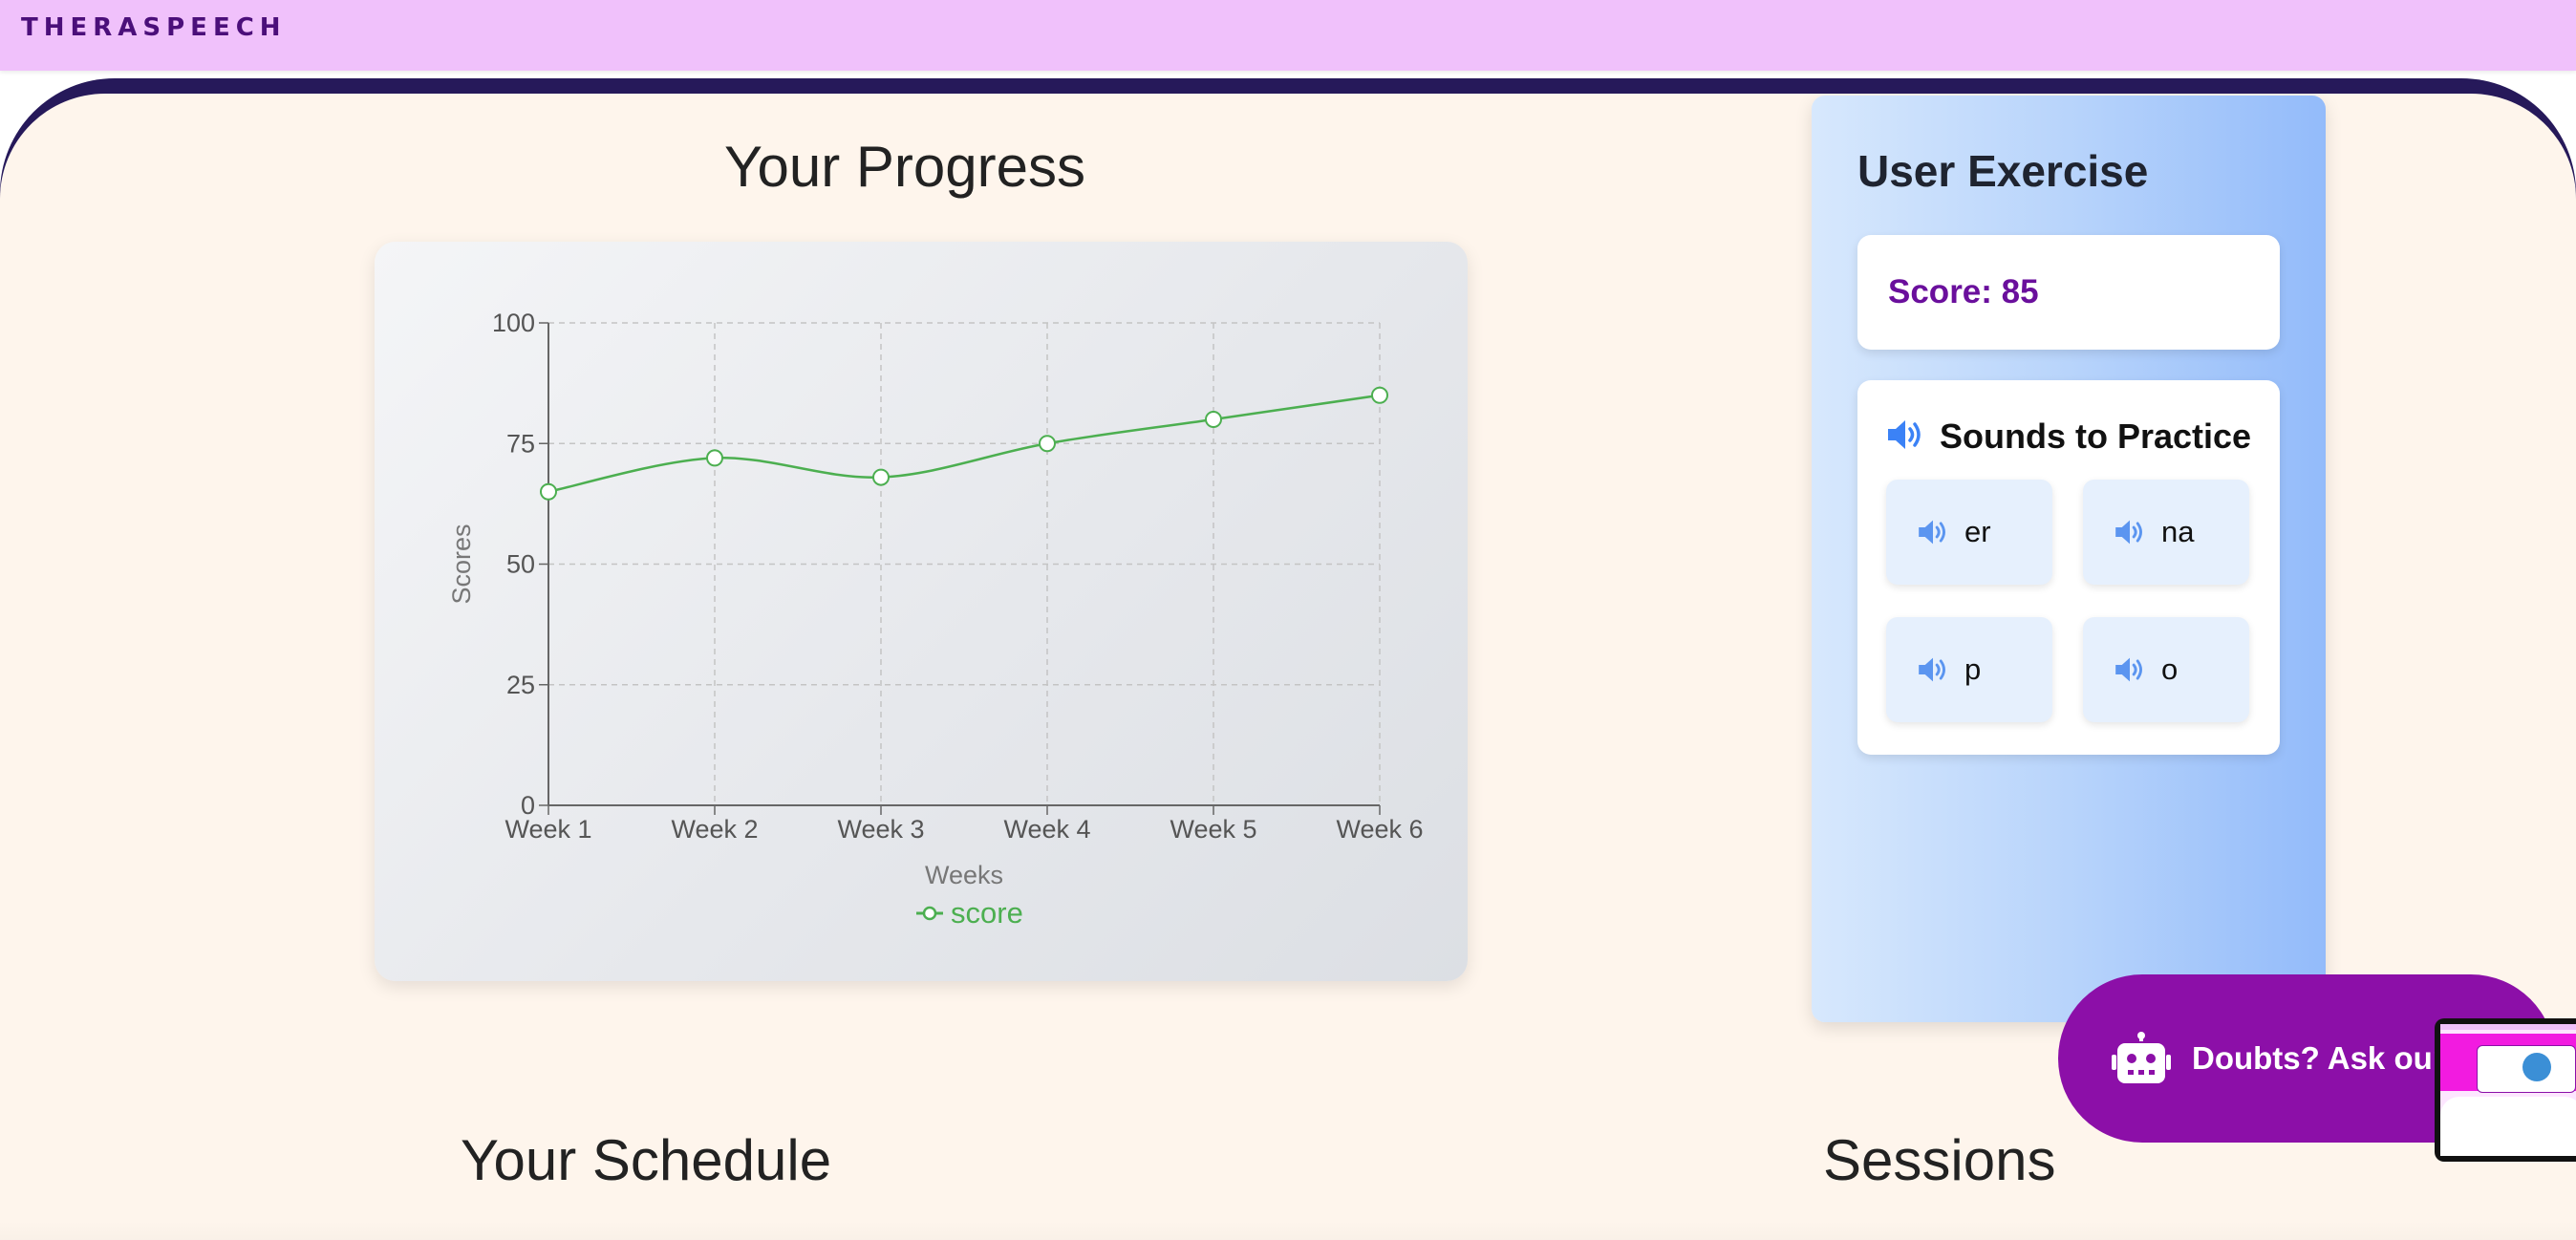 This screenshot has height=1240, width=2576. What do you see at coordinates (1288, 1230) in the screenshot?
I see `schedule-card-edge` at bounding box center [1288, 1230].